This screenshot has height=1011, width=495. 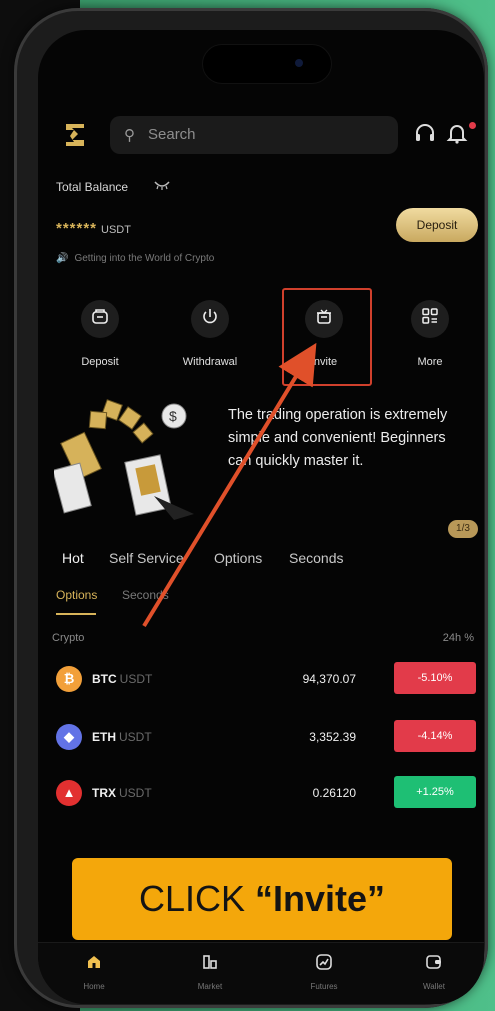 What do you see at coordinates (229, 485) in the screenshot?
I see `pointer-arrow` at bounding box center [229, 485].